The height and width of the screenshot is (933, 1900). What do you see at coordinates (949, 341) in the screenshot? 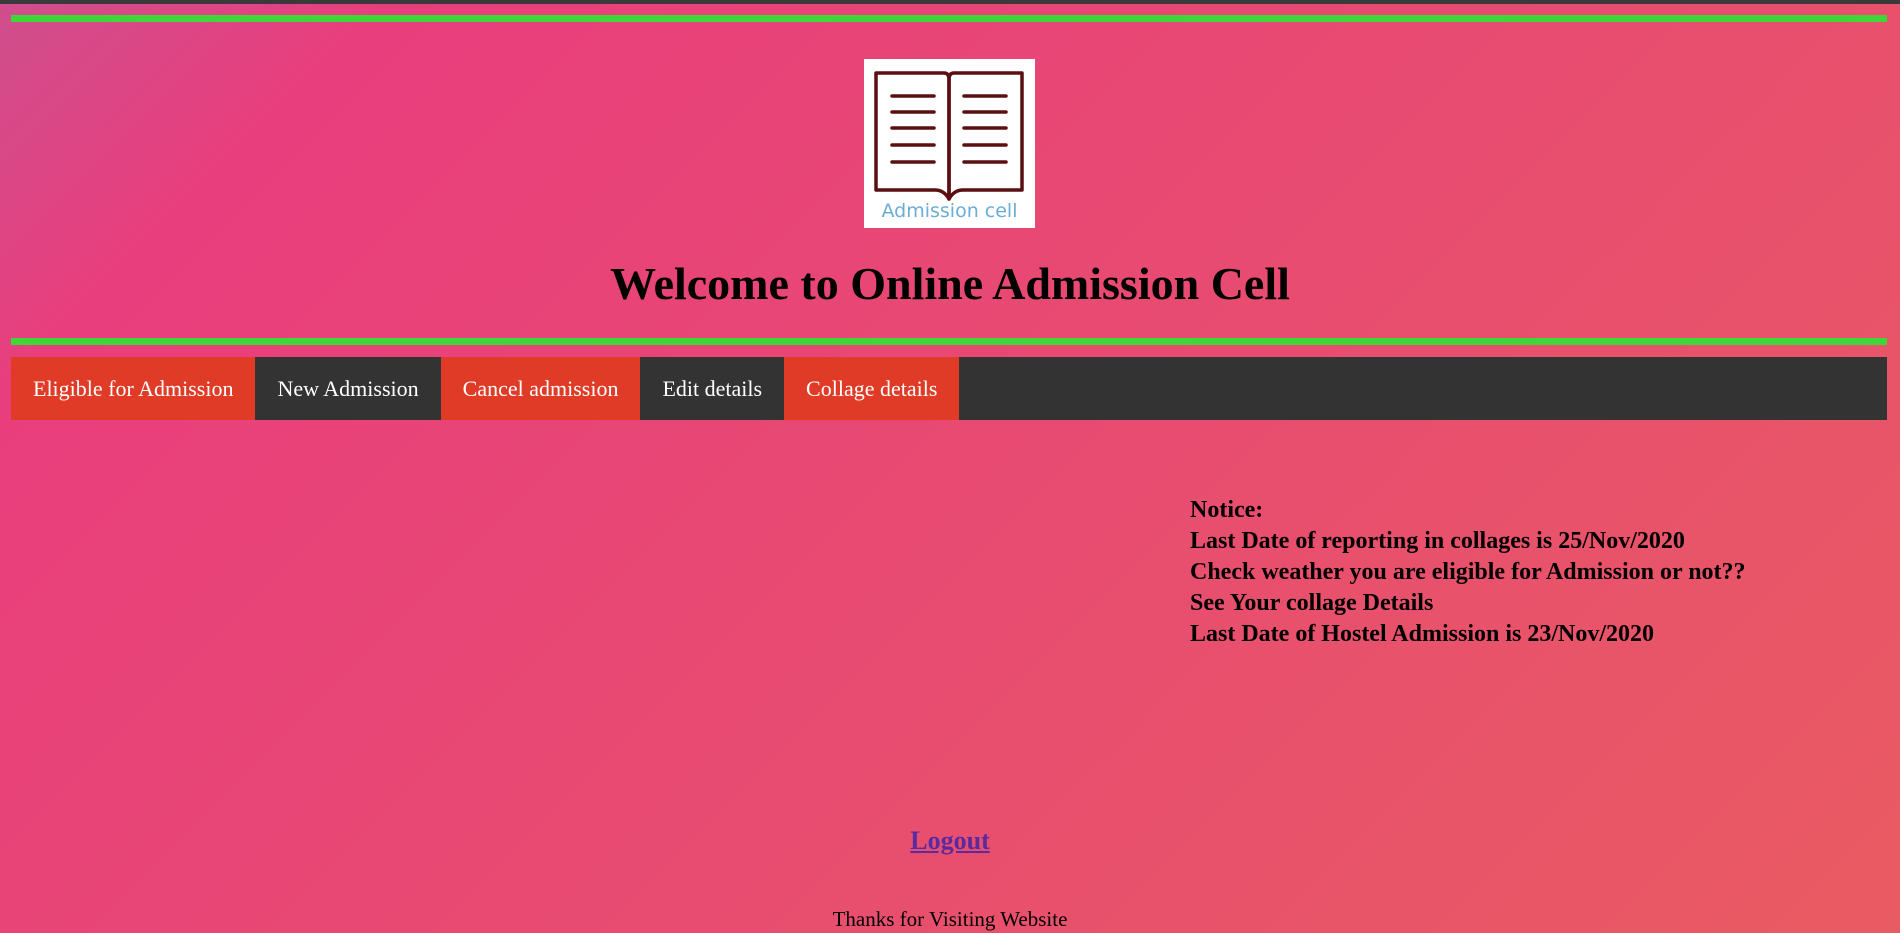
I see `nav-divider` at bounding box center [949, 341].